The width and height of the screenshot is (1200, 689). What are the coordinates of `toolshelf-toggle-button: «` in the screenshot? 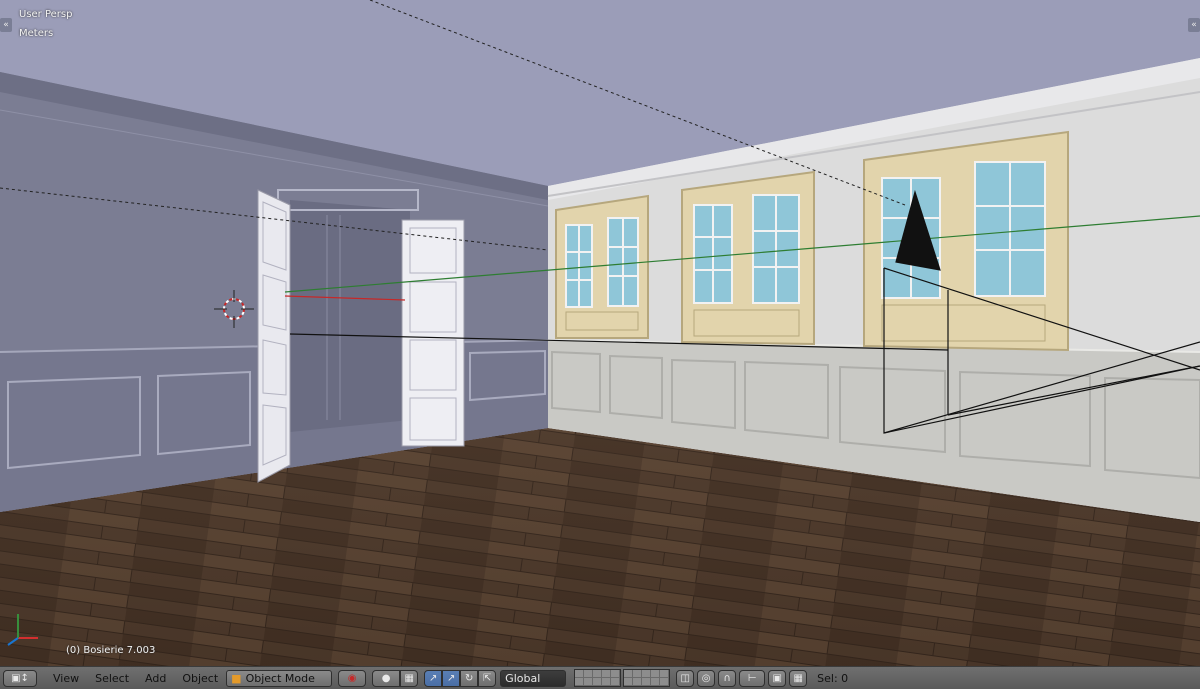 It's located at (6, 25).